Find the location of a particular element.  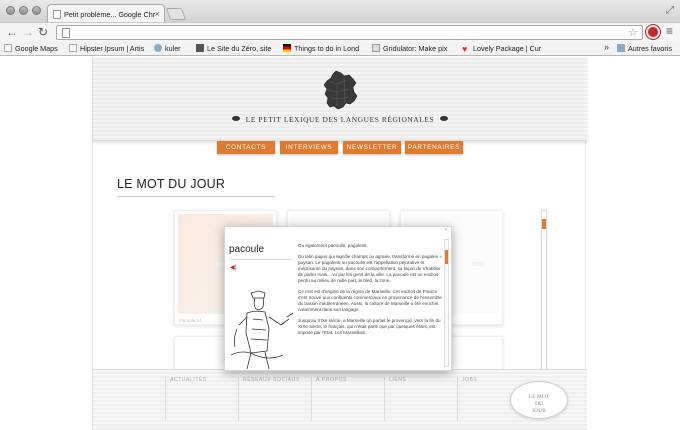

bookmarks-more-button: » is located at coordinates (606, 47).